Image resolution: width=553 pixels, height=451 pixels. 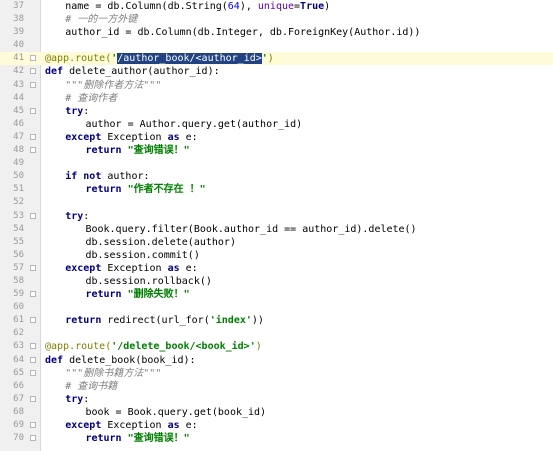 I want to click on code-token: e:, so click(x=191, y=425).